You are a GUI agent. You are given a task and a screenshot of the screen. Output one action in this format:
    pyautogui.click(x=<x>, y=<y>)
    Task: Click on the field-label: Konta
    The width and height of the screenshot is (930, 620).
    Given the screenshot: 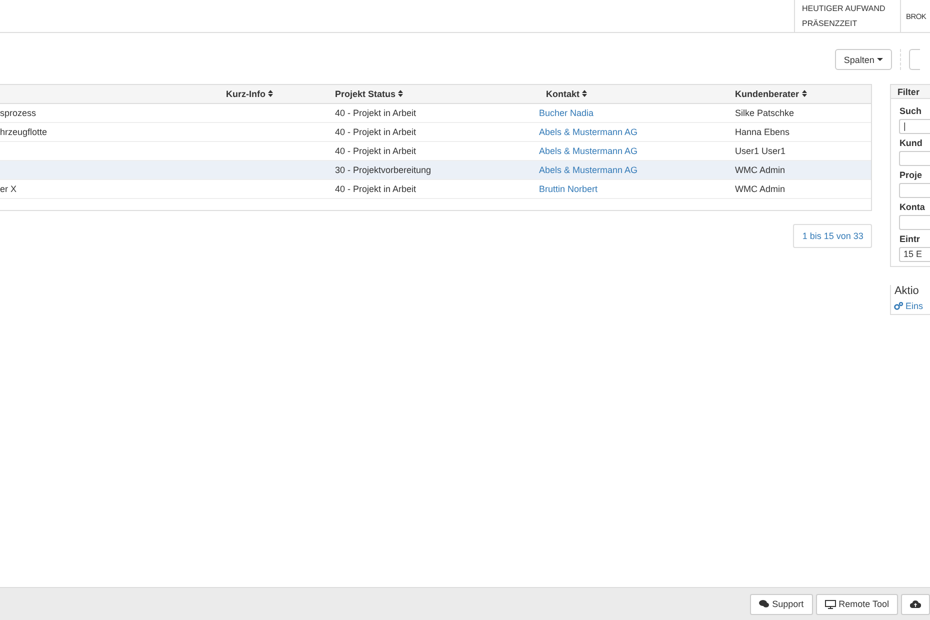 What is the action you would take?
    pyautogui.click(x=912, y=207)
    